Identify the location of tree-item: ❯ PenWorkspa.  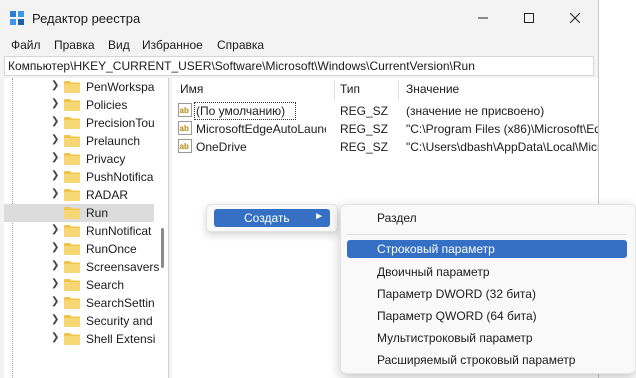
(79, 87).